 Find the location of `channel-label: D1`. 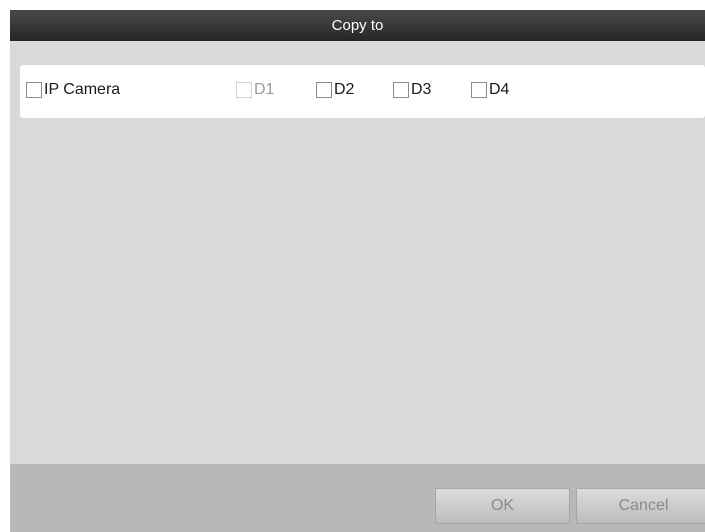

channel-label: D1 is located at coordinates (264, 89).